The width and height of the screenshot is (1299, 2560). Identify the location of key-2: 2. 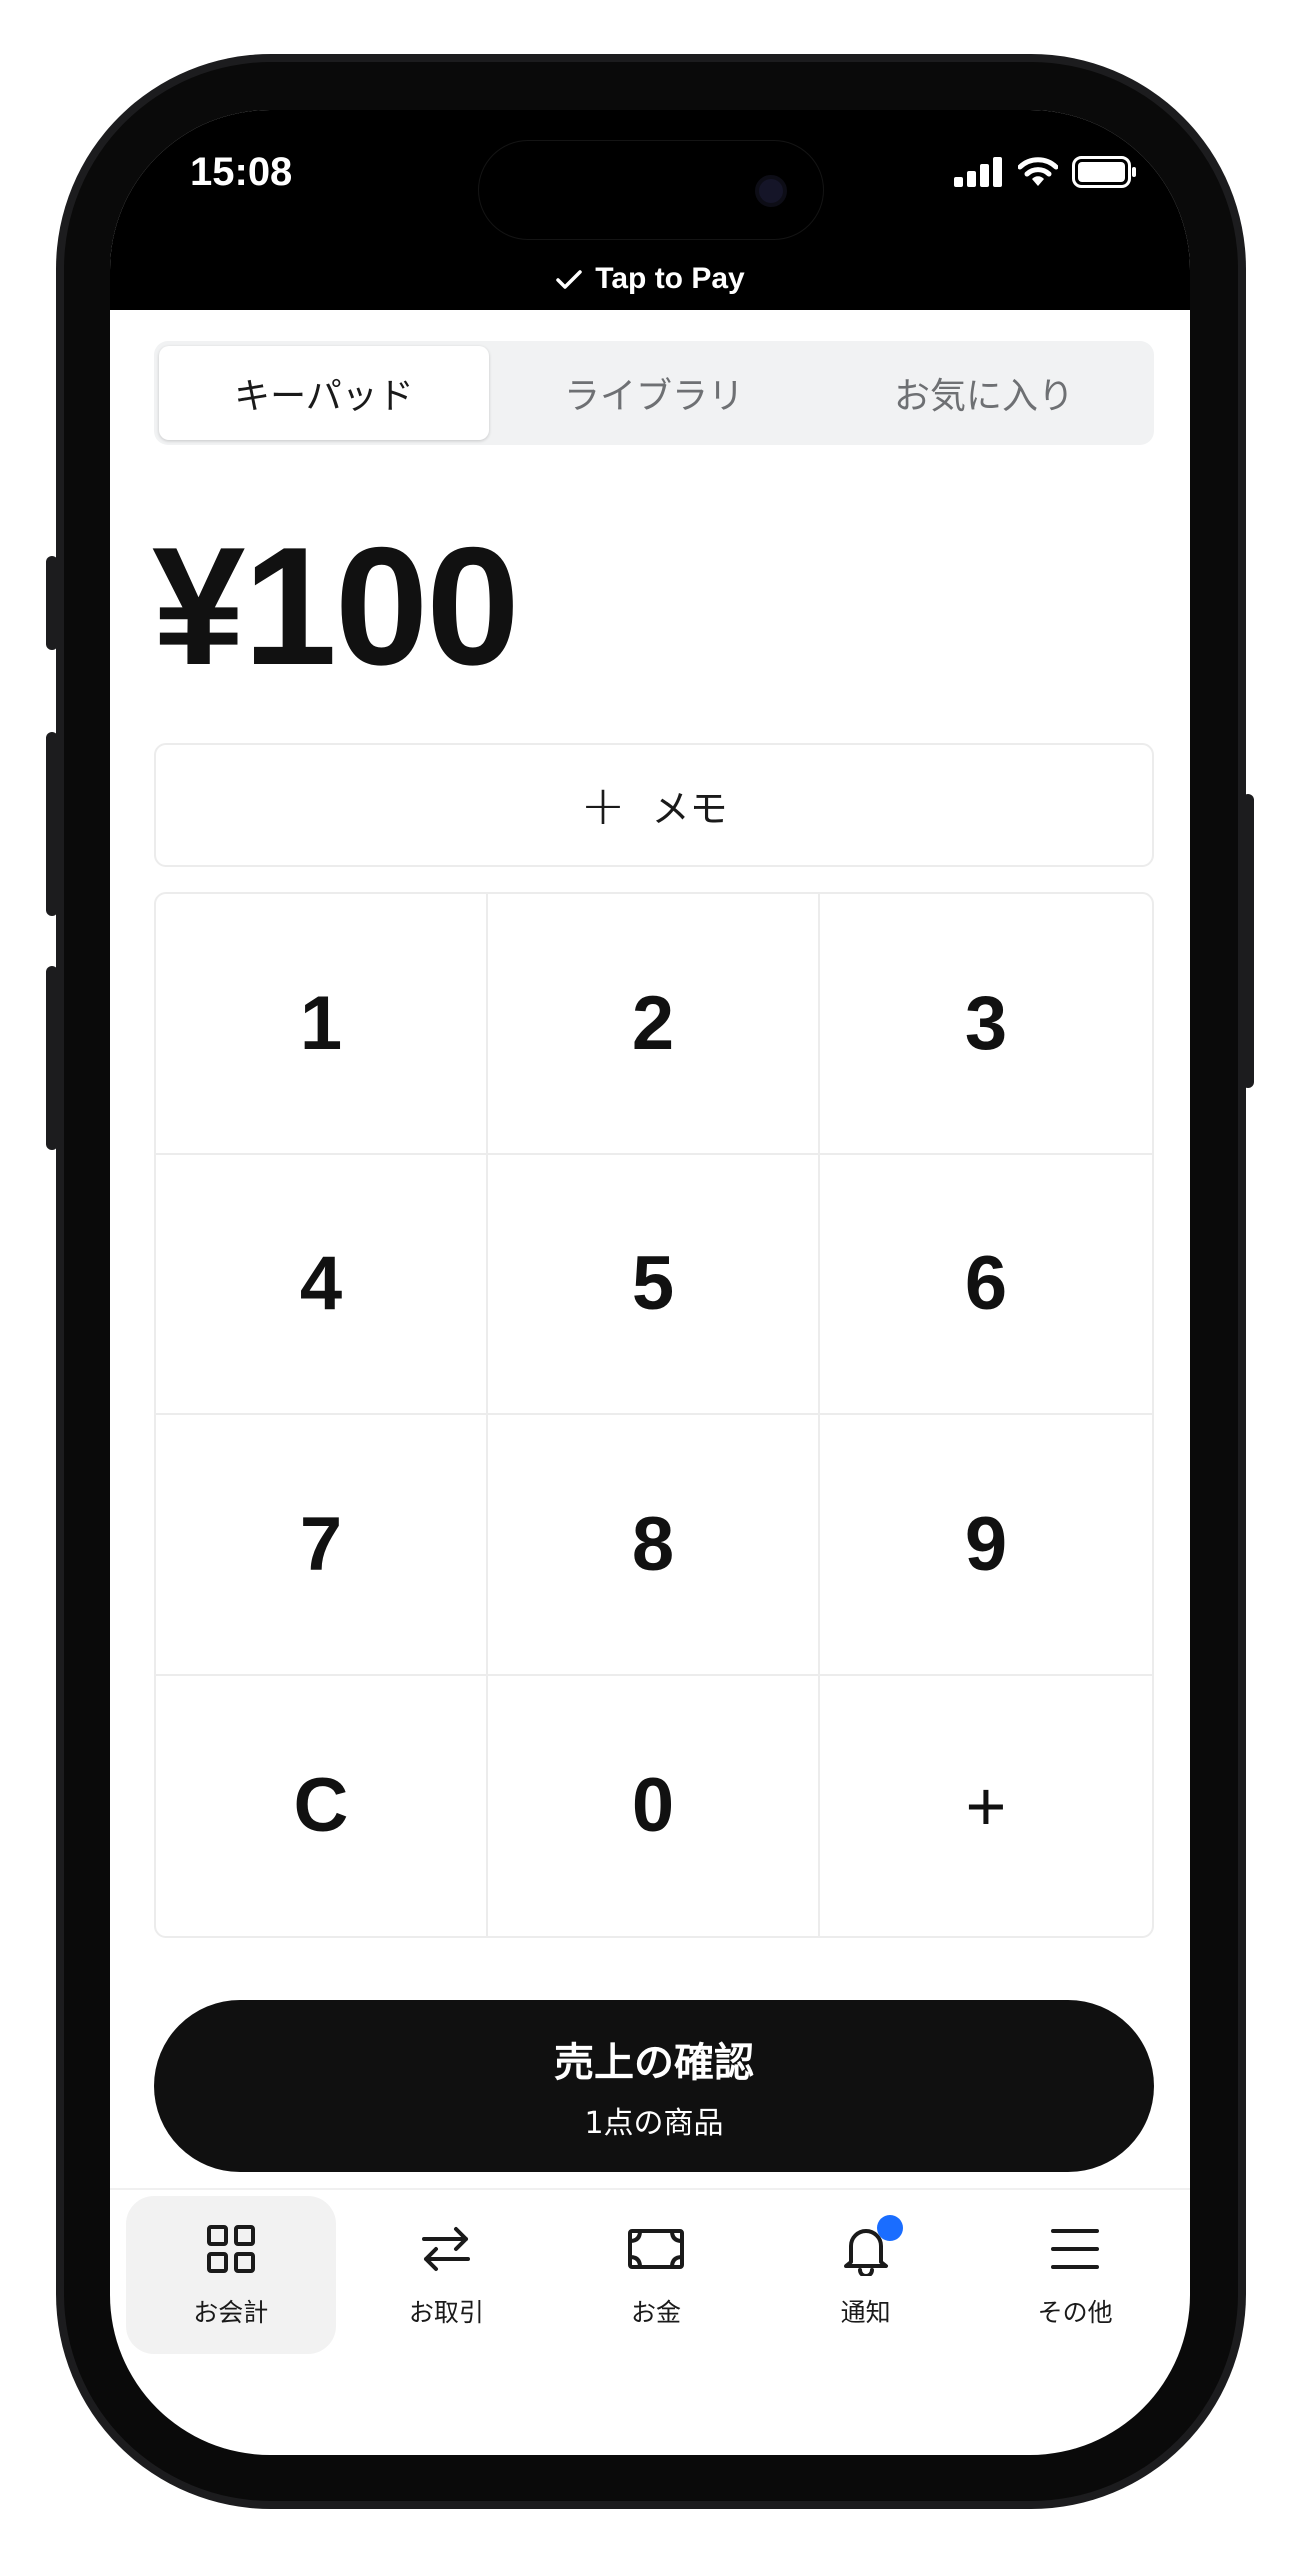
(654, 1024).